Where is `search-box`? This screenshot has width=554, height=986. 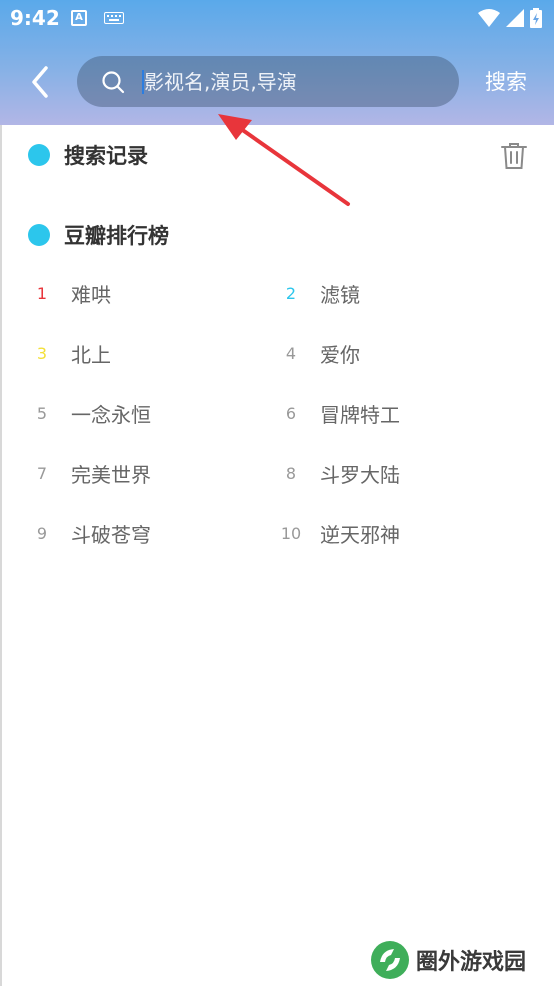
search-box is located at coordinates (268, 81).